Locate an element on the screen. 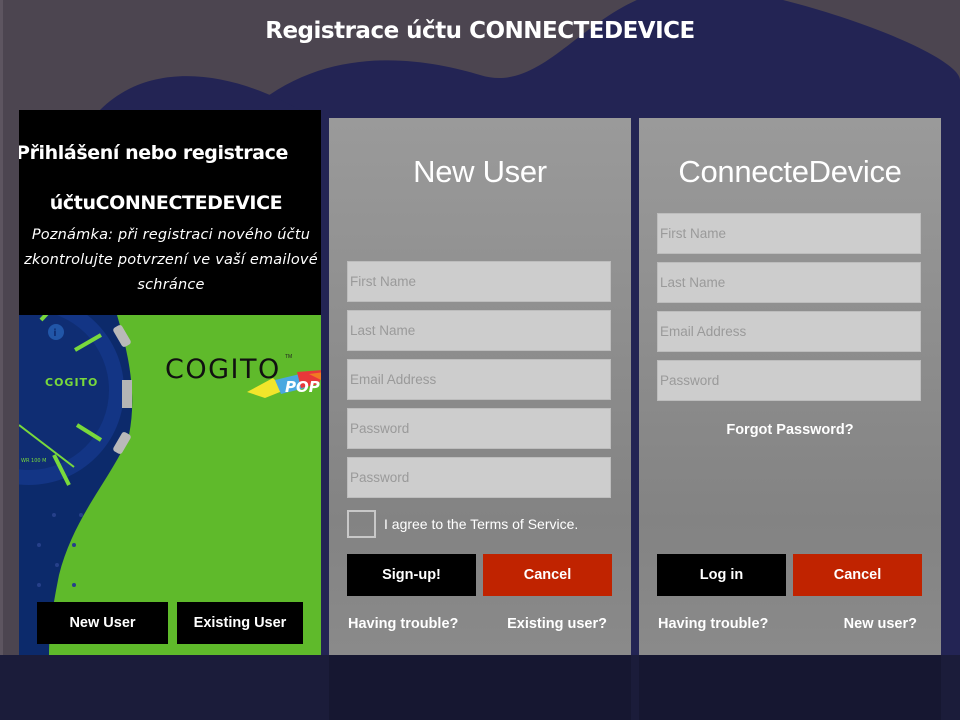 This screenshot has height=720, width=960. pop-splash-icon: POP is located at coordinates (284, 384).